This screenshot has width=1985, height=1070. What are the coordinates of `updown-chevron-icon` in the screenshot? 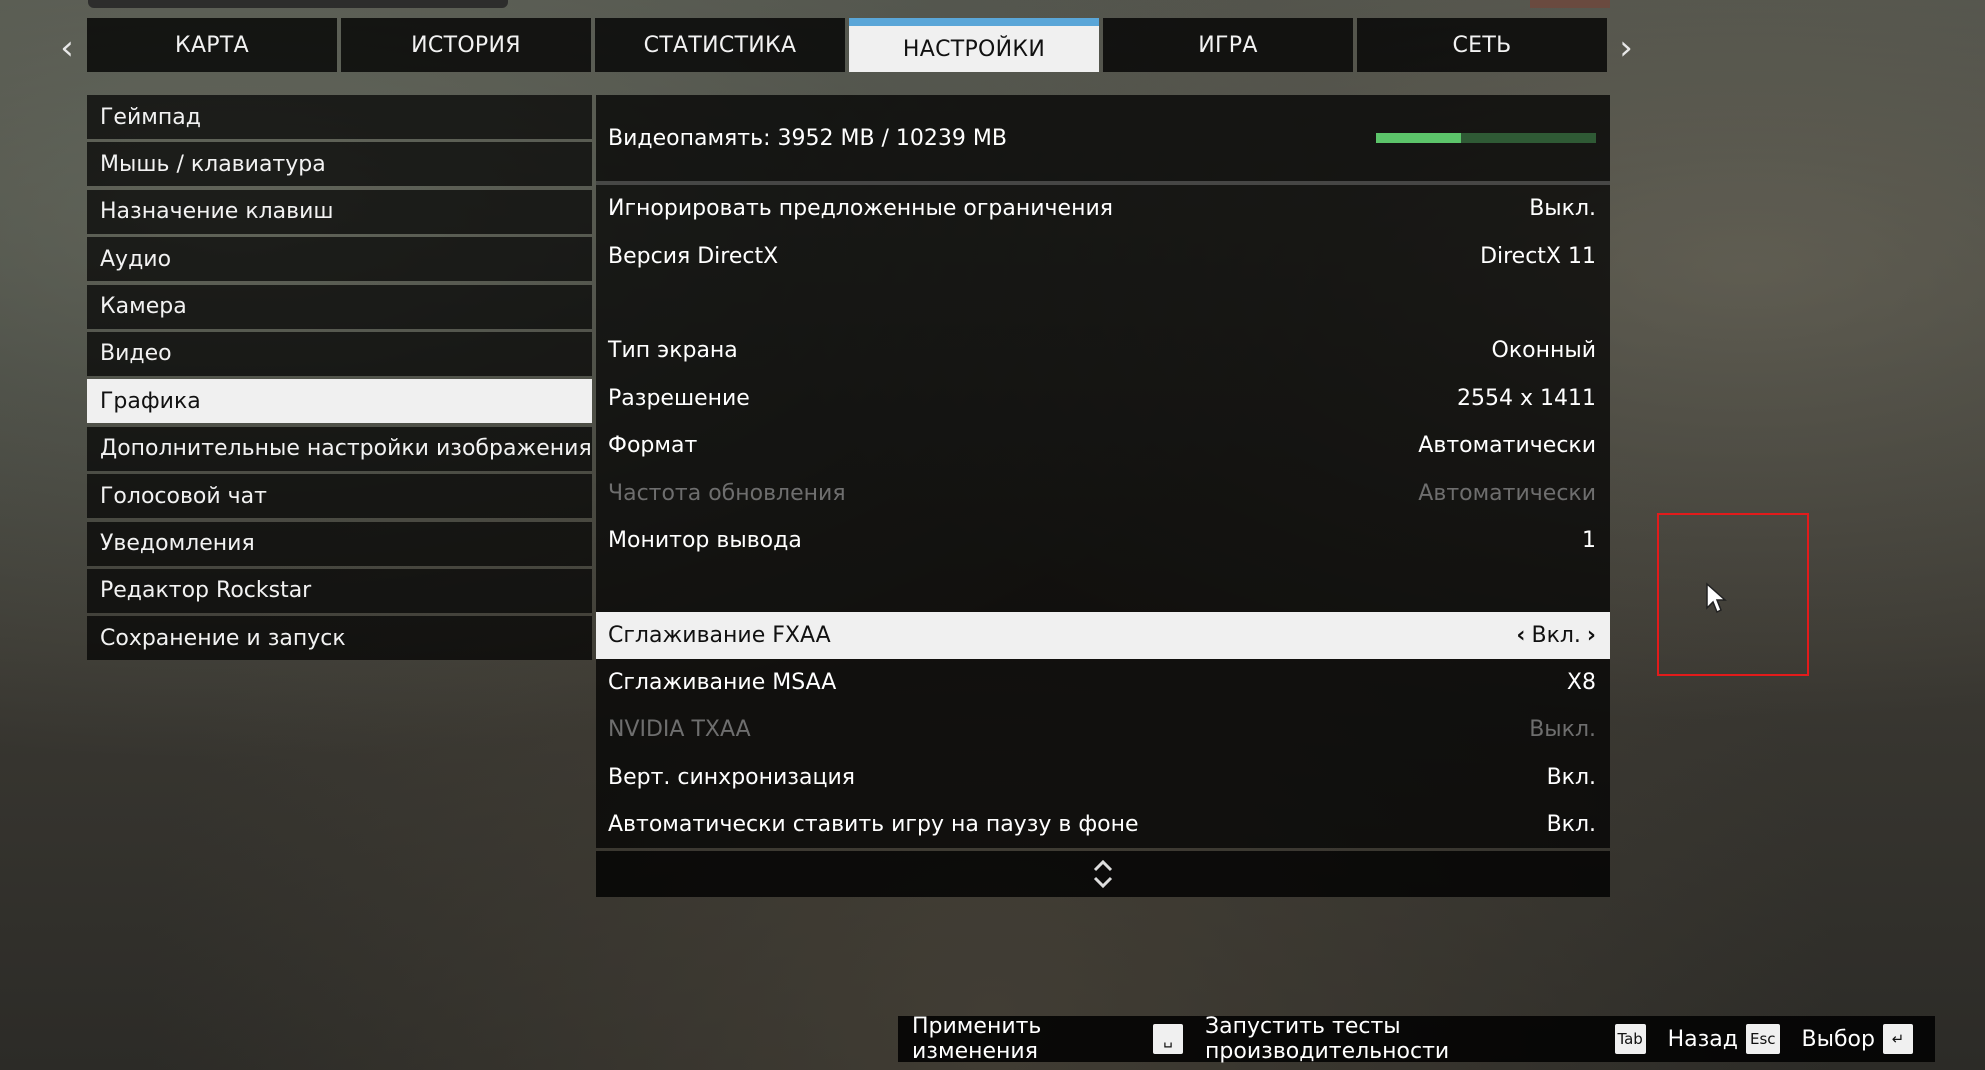 It's located at (1103, 874).